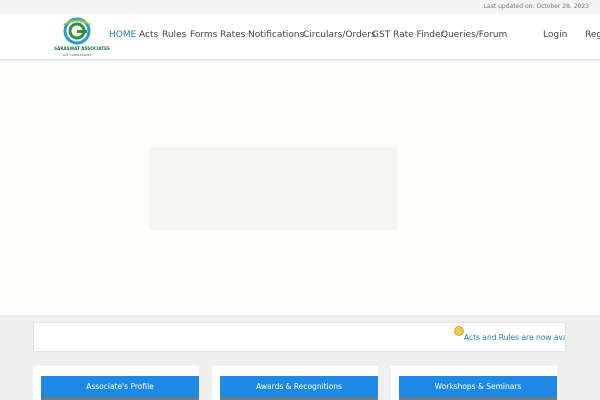 This screenshot has width=600, height=400. Describe the element at coordinates (232, 35) in the screenshot. I see `nav-item-rates: Rates` at that location.